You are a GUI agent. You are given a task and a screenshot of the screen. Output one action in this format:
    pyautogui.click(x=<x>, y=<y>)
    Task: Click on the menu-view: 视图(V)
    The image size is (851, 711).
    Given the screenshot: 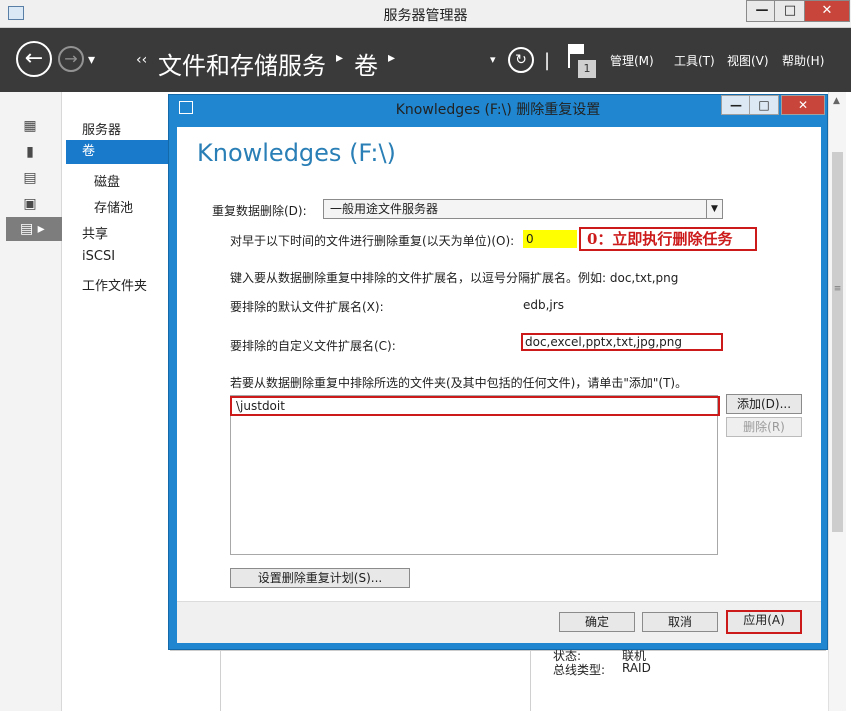 What is the action you would take?
    pyautogui.click(x=748, y=60)
    